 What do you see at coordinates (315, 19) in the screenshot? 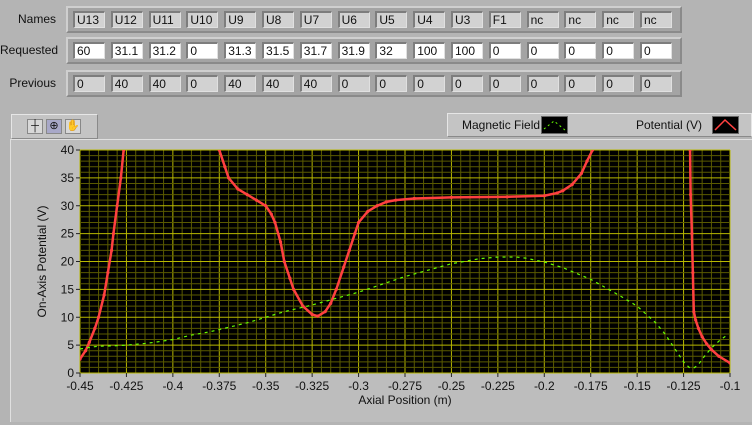
I see `names-cell: U7` at bounding box center [315, 19].